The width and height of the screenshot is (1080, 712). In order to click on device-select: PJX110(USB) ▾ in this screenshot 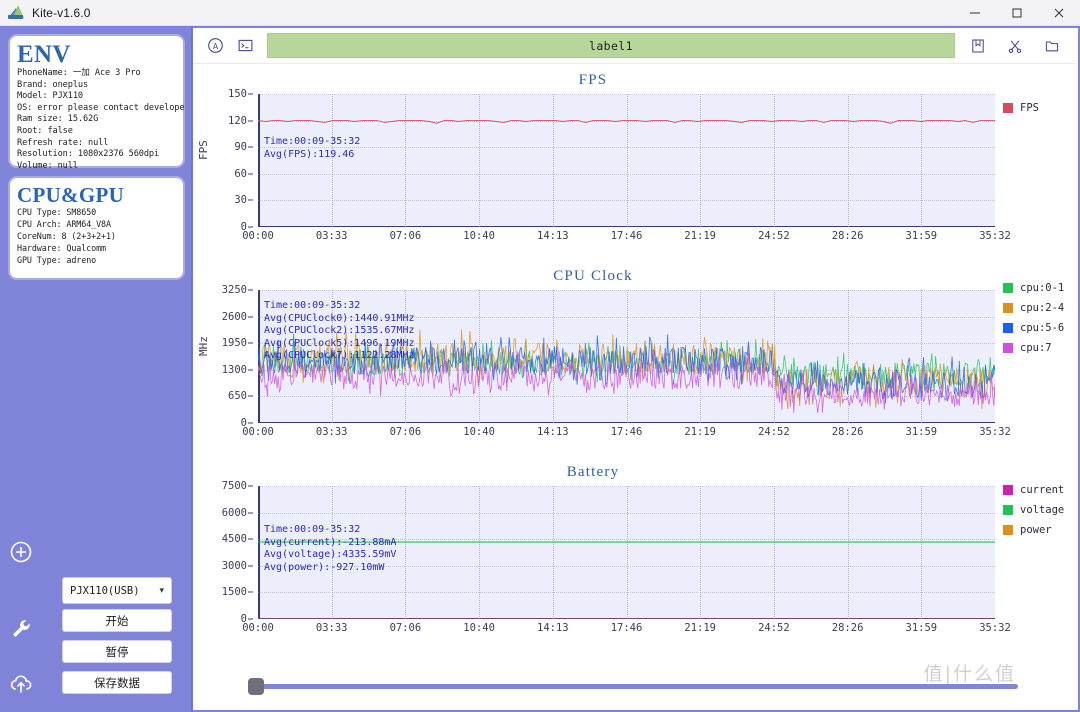, I will do `click(117, 590)`.